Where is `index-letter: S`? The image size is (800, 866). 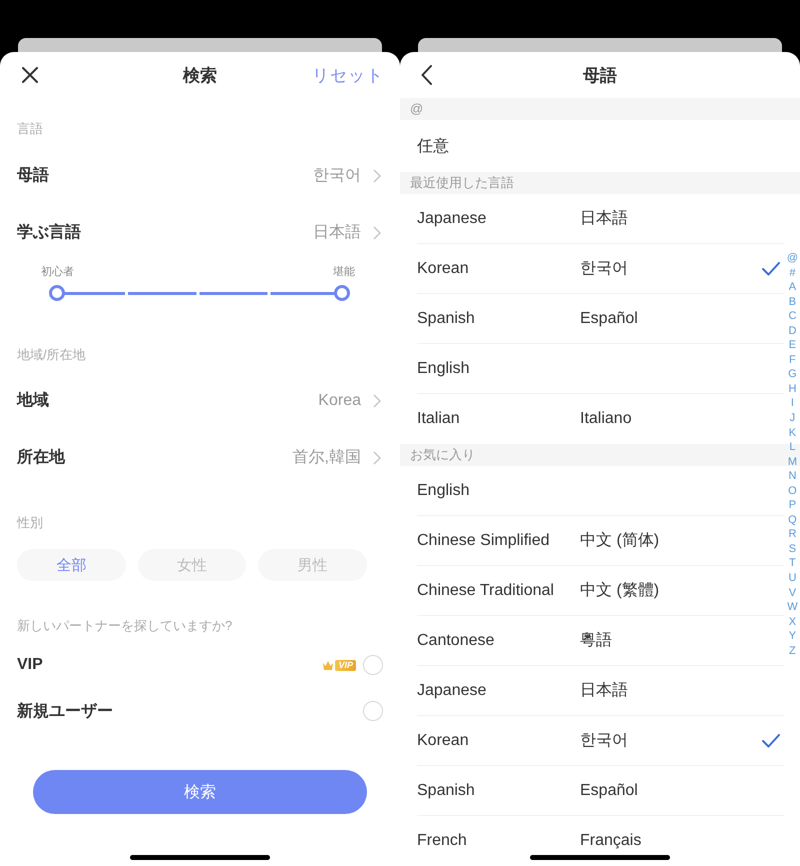 index-letter: S is located at coordinates (792, 549).